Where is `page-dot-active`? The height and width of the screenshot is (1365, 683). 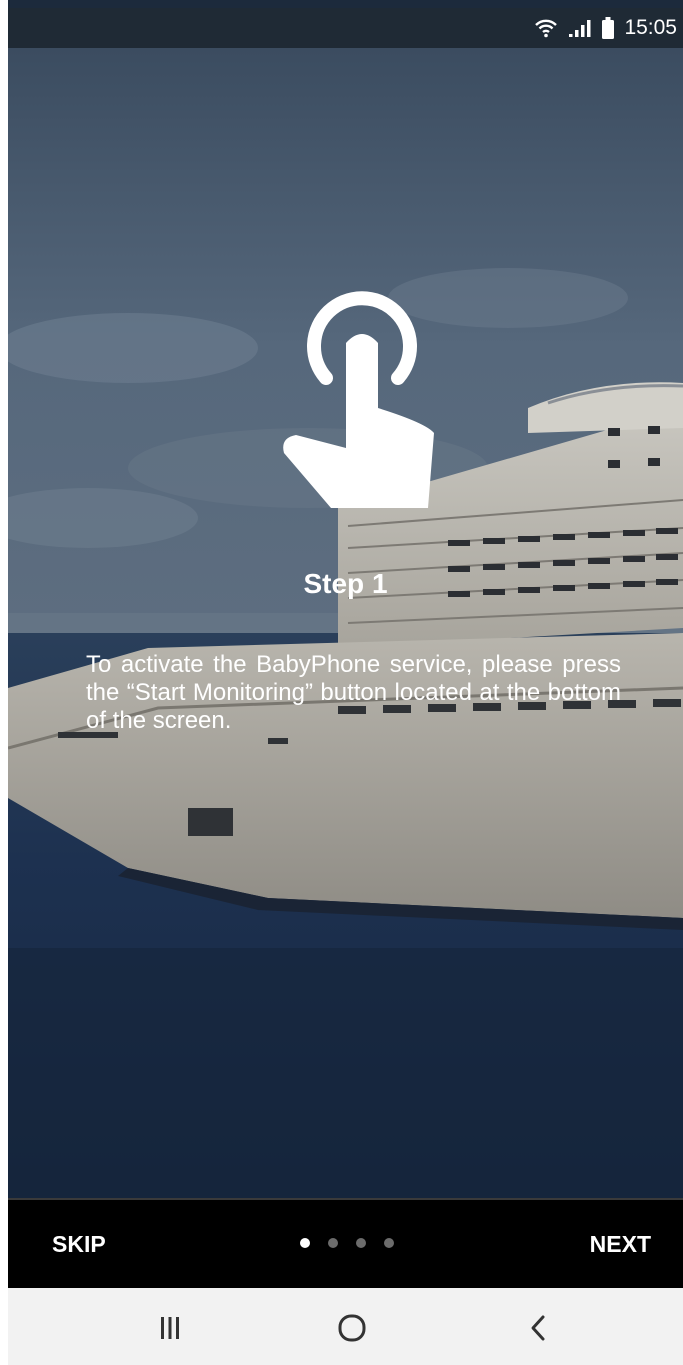 page-dot-active is located at coordinates (305, 1243).